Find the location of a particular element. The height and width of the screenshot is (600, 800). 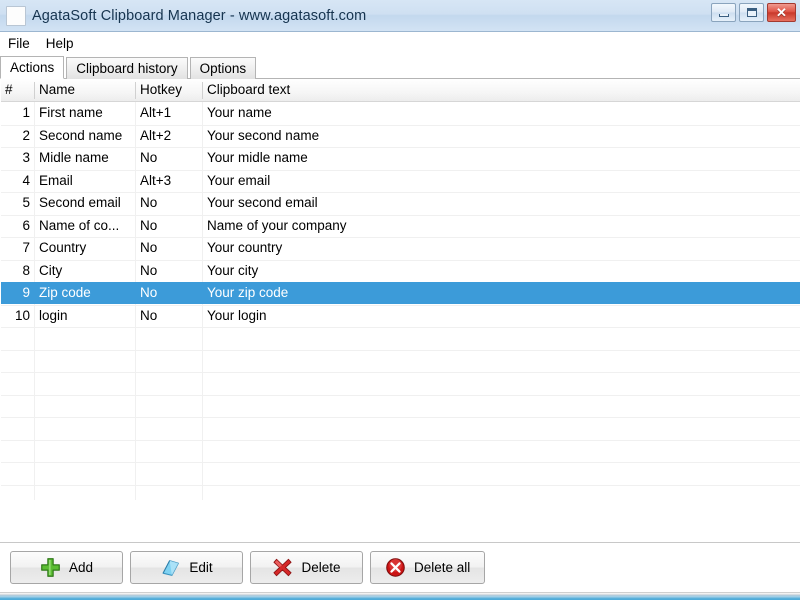

table-row: 3 Midle name No Your midle name is located at coordinates (400, 158).